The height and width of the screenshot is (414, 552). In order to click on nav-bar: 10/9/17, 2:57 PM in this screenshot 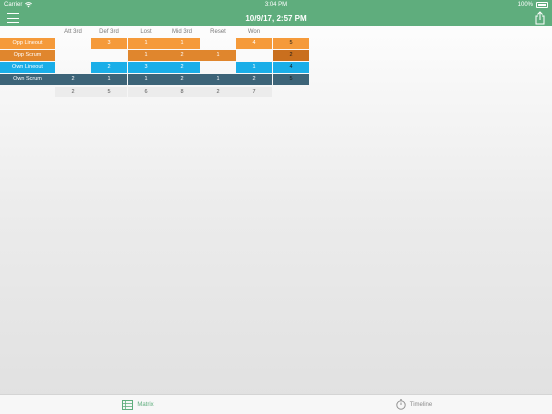, I will do `click(276, 18)`.